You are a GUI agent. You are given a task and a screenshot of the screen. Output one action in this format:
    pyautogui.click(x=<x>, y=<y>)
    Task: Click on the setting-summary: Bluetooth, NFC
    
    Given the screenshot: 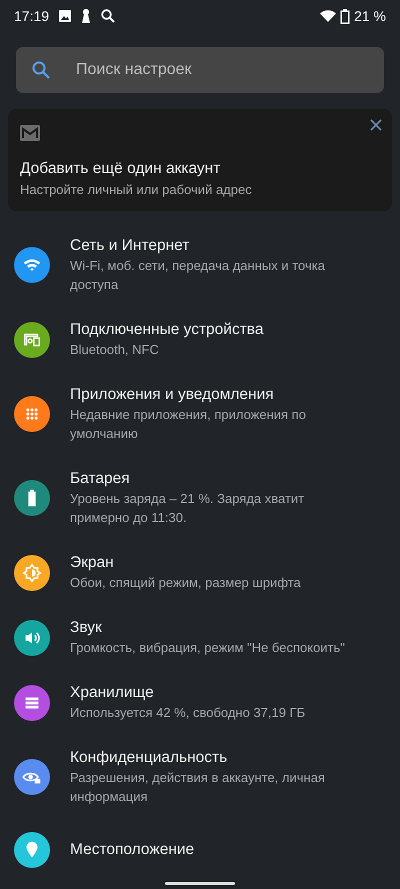 What is the action you would take?
    pyautogui.click(x=115, y=350)
    